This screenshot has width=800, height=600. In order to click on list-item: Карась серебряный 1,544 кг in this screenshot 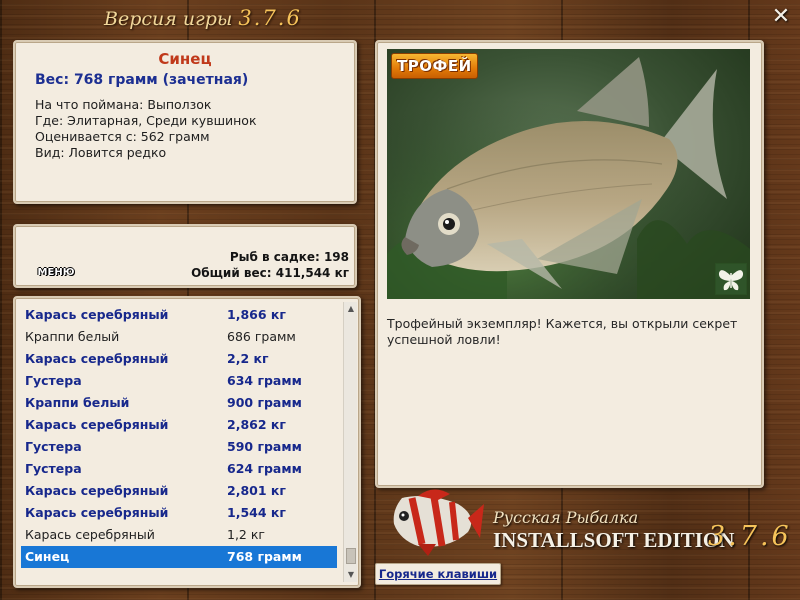, I will do `click(179, 513)`.